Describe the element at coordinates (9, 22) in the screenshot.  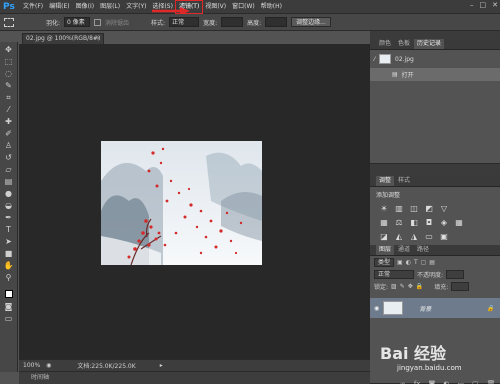
I see `marquee-tool-icon` at that location.